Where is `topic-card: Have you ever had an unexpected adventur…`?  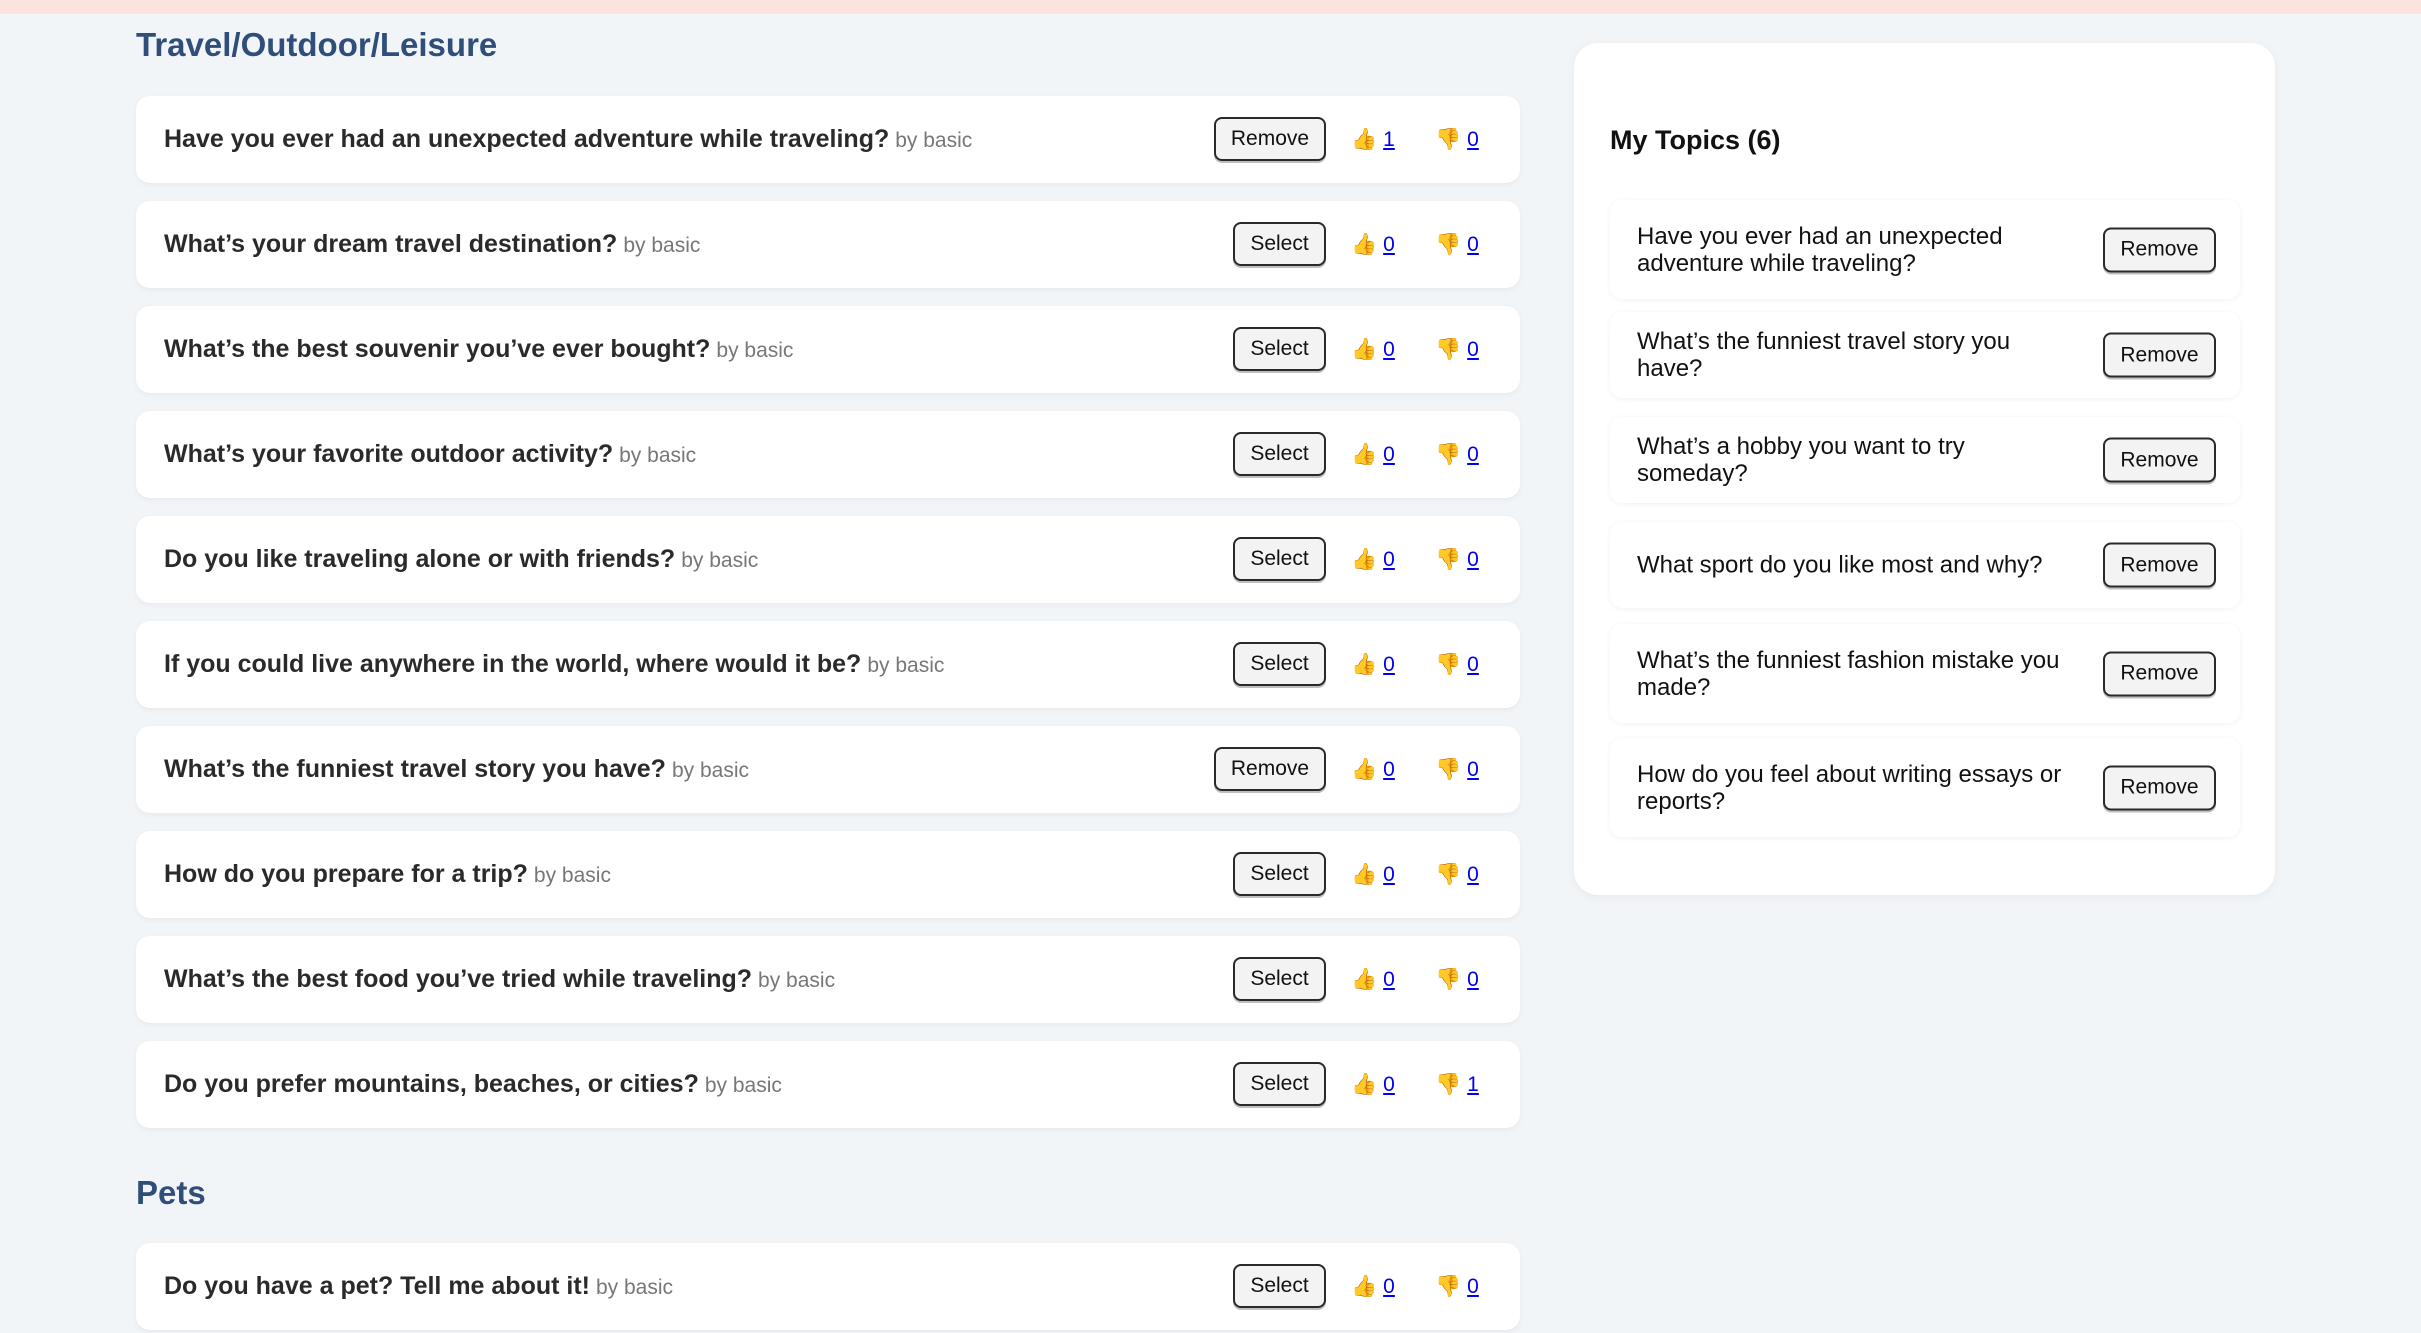
topic-card: Have you ever had an unexpected adventur… is located at coordinates (828, 139).